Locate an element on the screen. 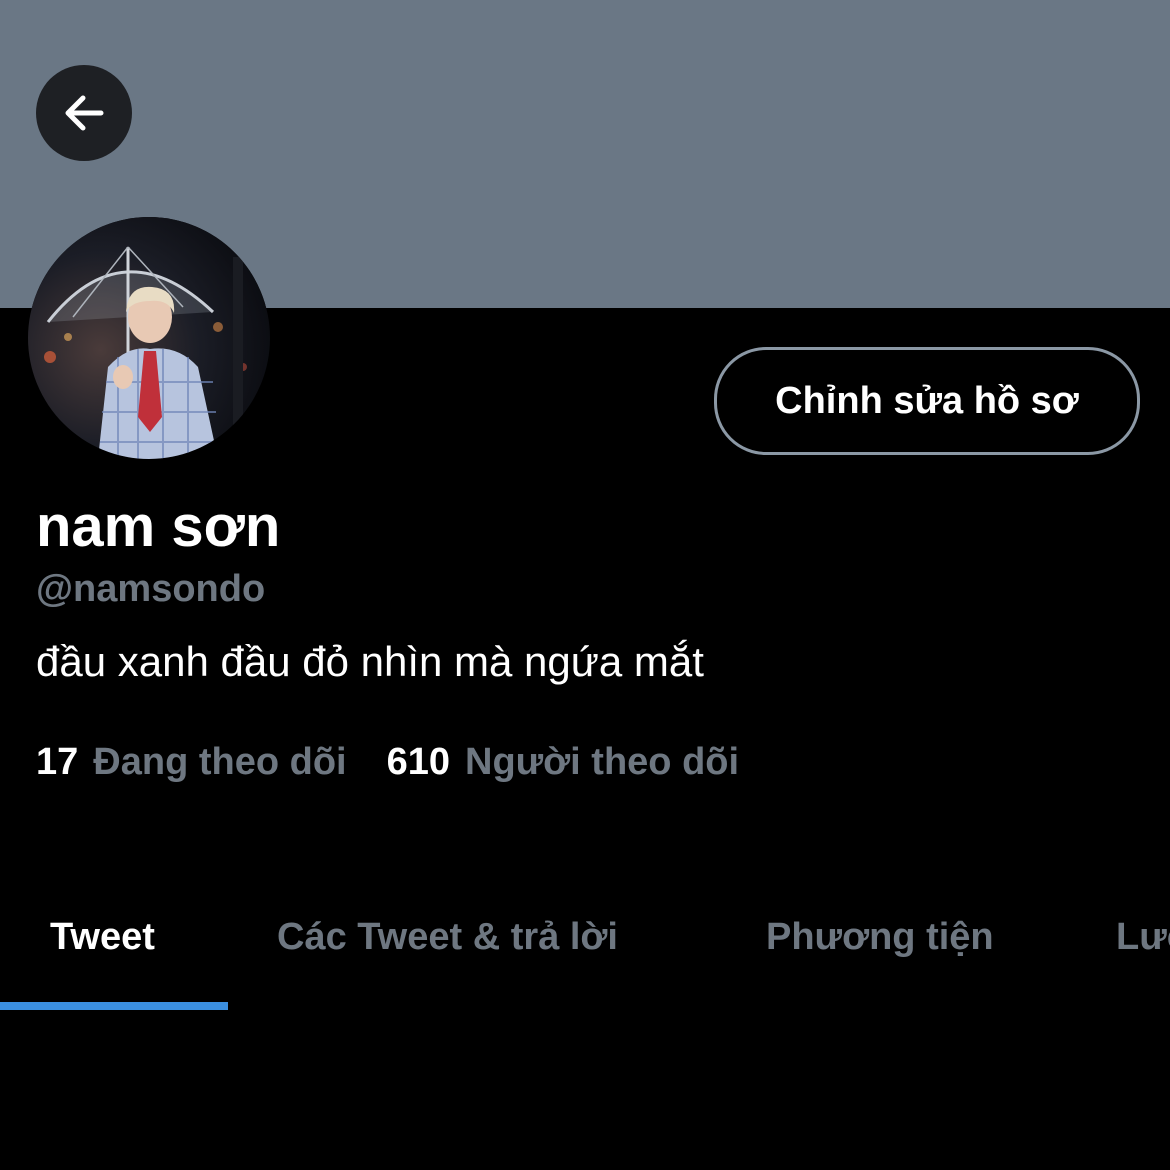 The height and width of the screenshot is (1170, 1170). following-count: 17 is located at coordinates (57, 762).